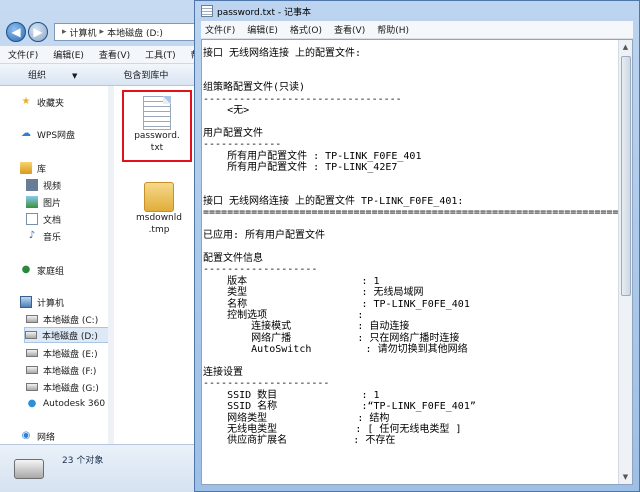 The image size is (640, 492). I want to click on explorer-nav-bar: ◀ ▶ ▸ 计算机 ▸ 本地磁盘 (D:), so click(101, 32).